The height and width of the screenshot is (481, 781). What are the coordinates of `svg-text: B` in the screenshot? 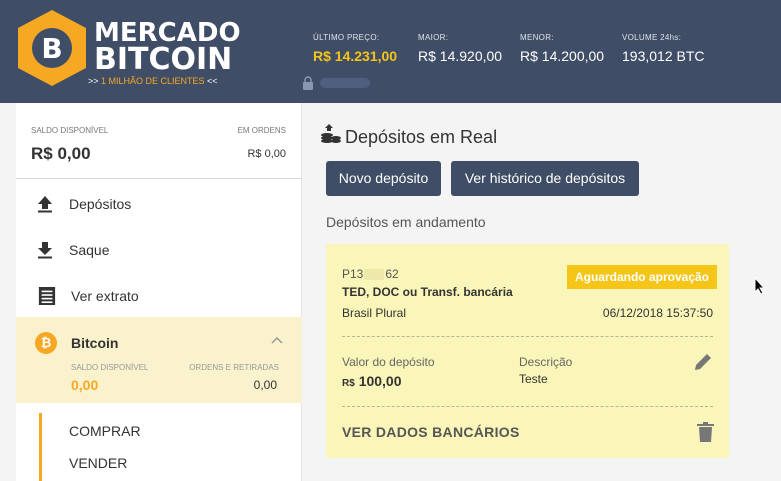 It's located at (51, 48).